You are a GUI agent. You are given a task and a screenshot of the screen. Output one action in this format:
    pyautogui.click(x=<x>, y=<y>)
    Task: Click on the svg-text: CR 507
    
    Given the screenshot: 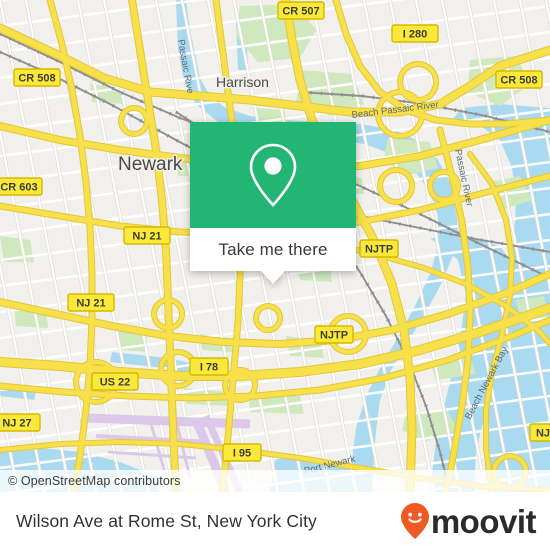 What is the action you would take?
    pyautogui.click(x=300, y=12)
    